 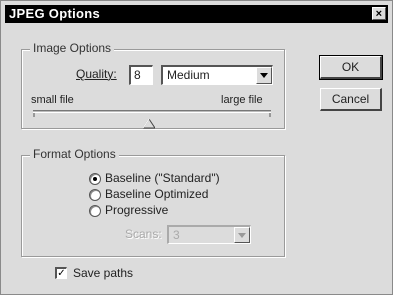 I want to click on ok-button-label: OK, so click(x=350, y=67).